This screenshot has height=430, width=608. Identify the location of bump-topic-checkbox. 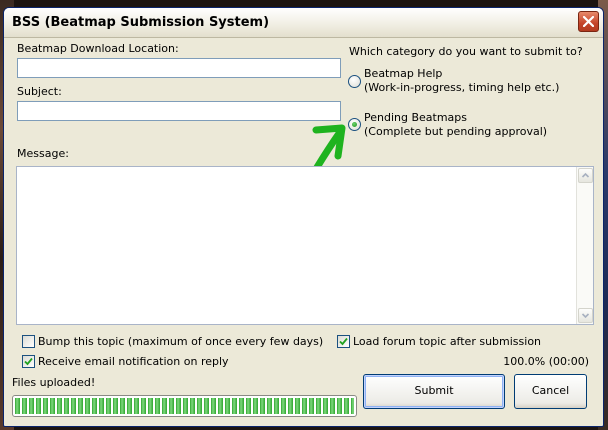
(28, 341).